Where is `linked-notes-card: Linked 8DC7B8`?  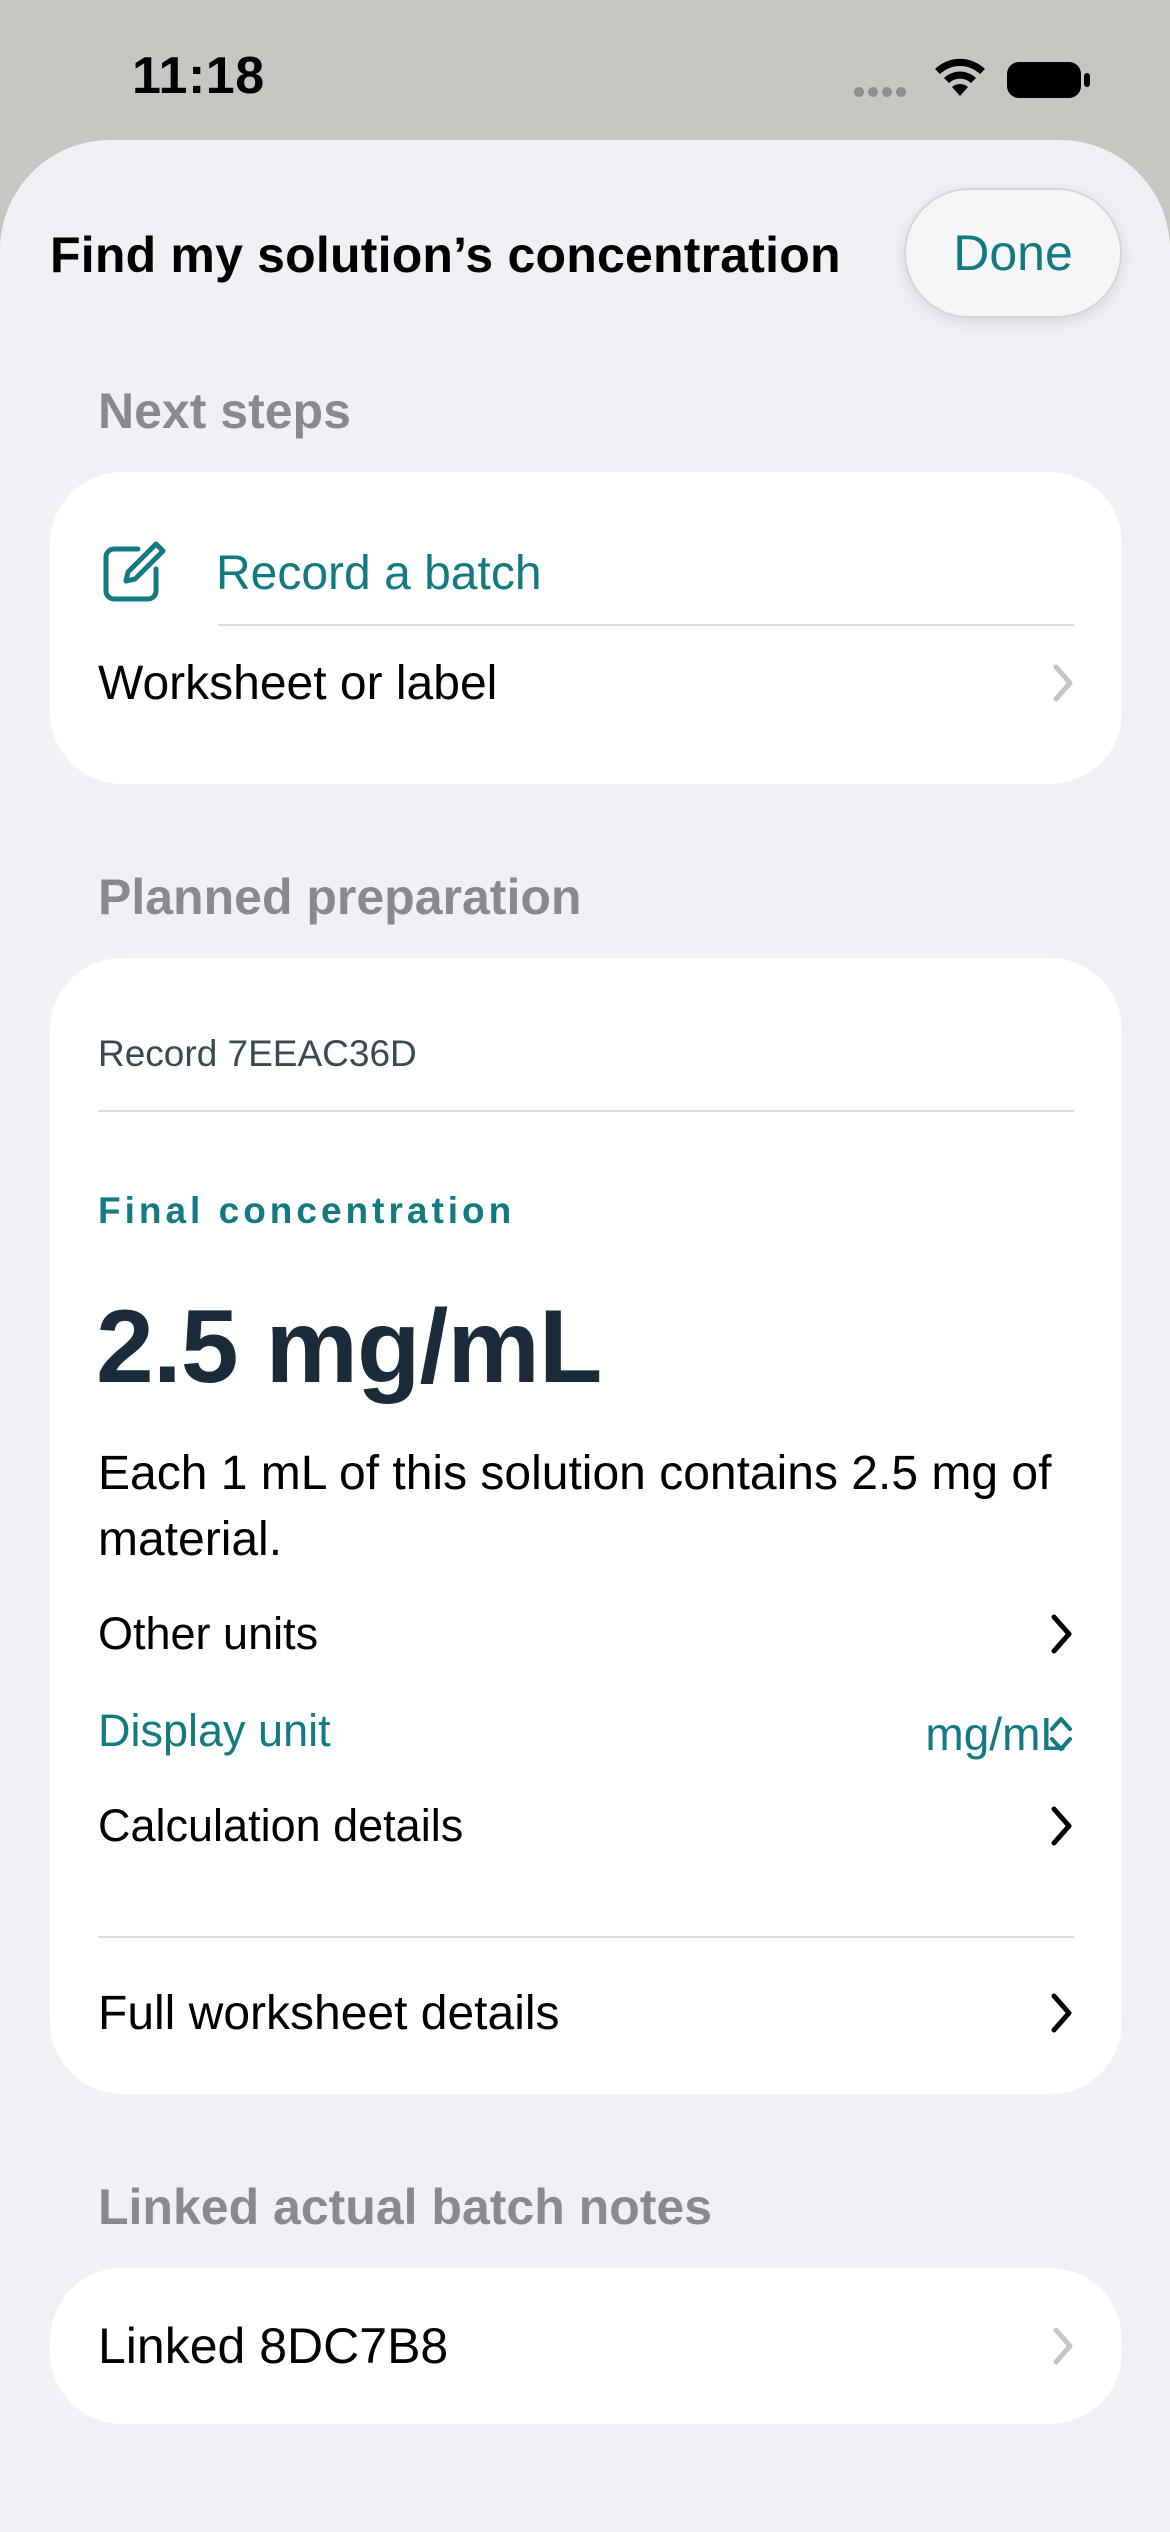 linked-notes-card: Linked 8DC7B8 is located at coordinates (586, 2346).